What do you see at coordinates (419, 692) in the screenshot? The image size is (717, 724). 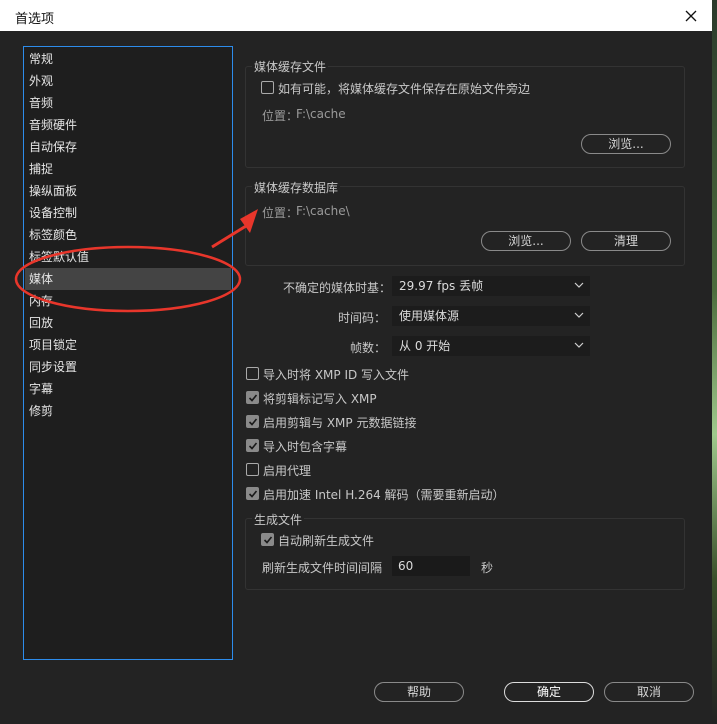 I see `help-button: 帮助` at bounding box center [419, 692].